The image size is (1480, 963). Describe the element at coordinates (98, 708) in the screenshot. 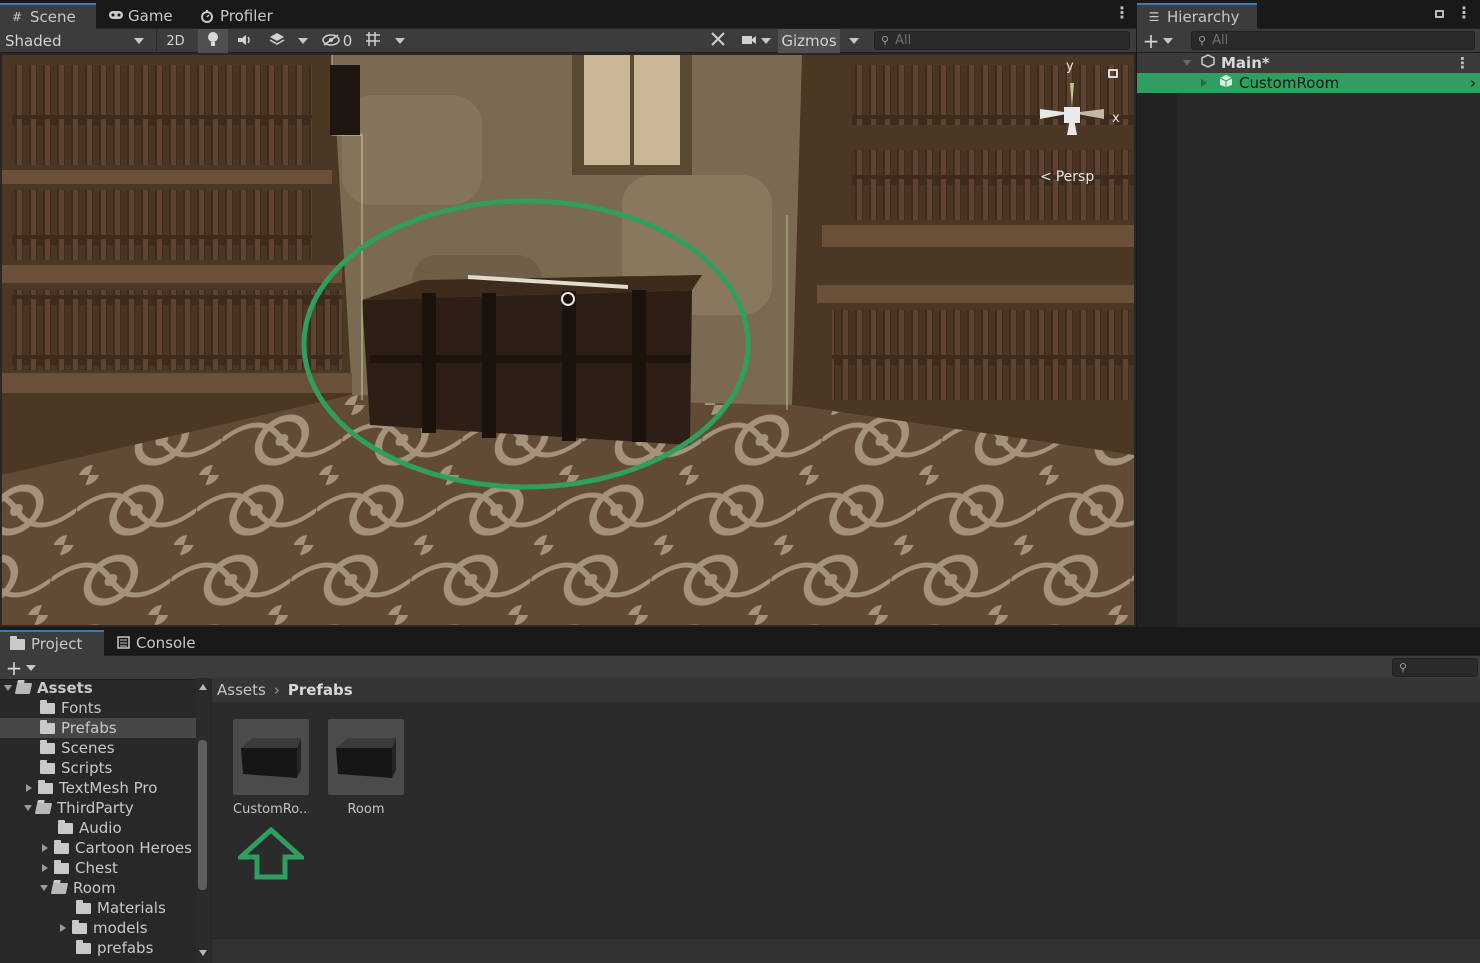

I see `tree-item-fonts: Fonts` at that location.